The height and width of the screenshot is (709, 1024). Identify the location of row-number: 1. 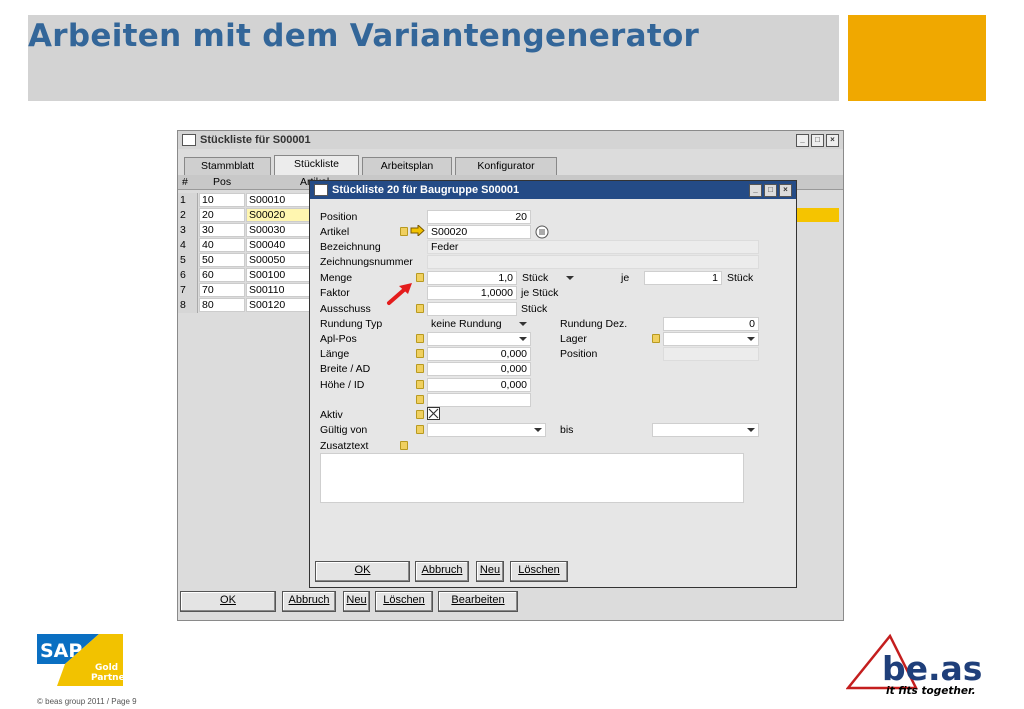
(188, 200).